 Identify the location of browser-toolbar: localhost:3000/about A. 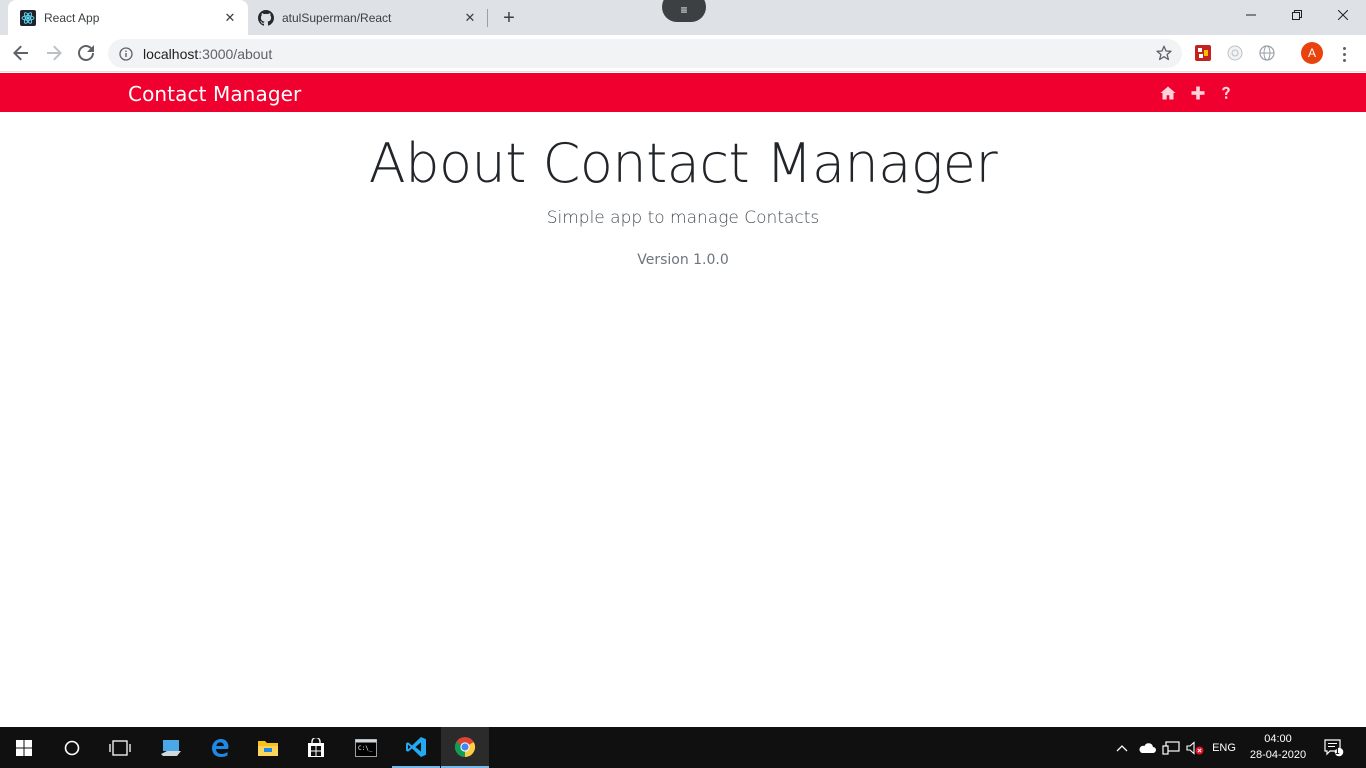
(683, 53).